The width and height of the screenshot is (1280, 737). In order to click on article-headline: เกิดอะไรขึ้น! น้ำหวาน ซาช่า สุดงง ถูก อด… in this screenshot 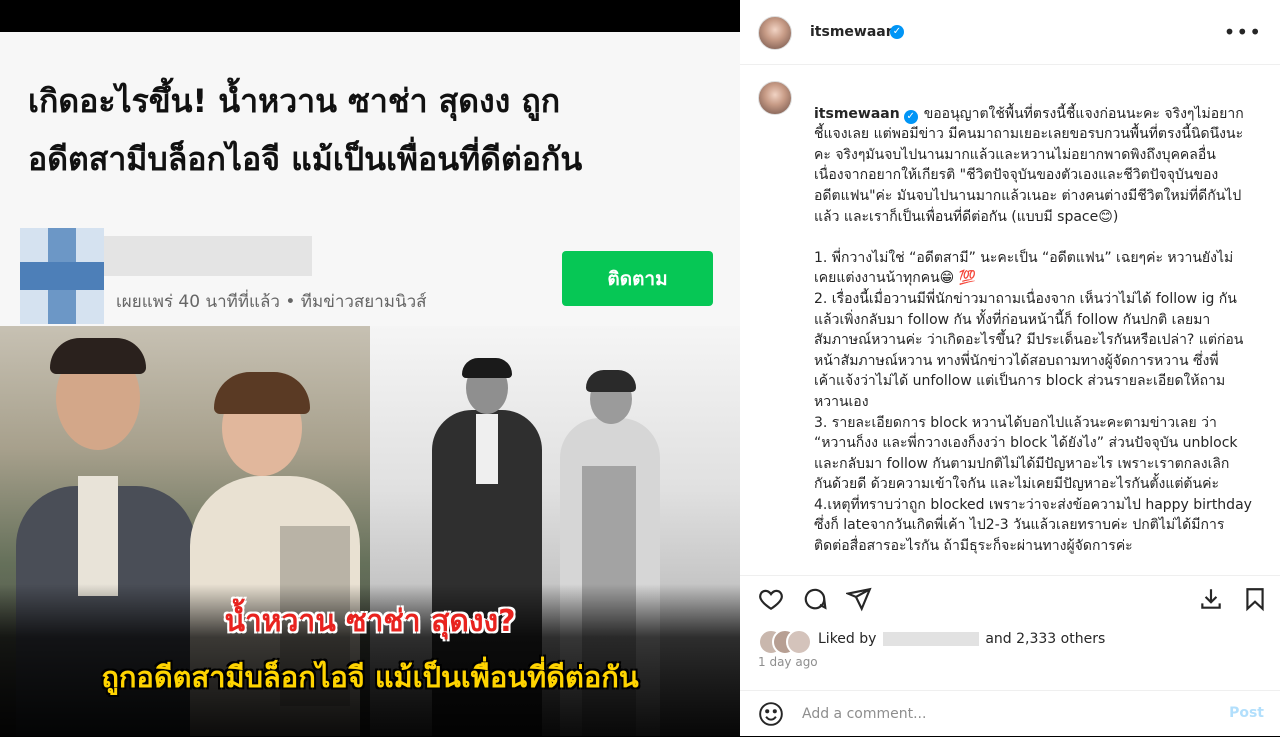, I will do `click(305, 130)`.